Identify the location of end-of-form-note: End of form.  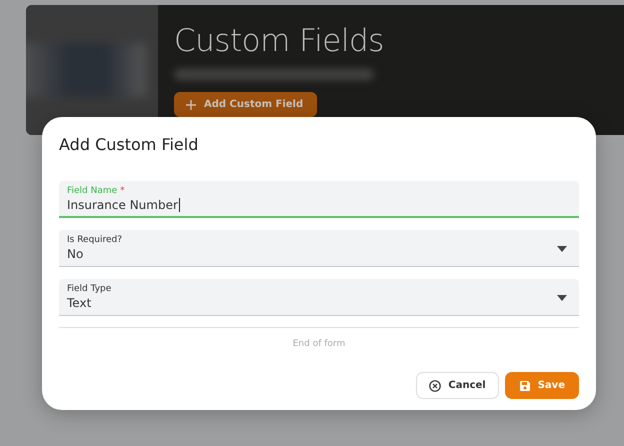
(319, 344).